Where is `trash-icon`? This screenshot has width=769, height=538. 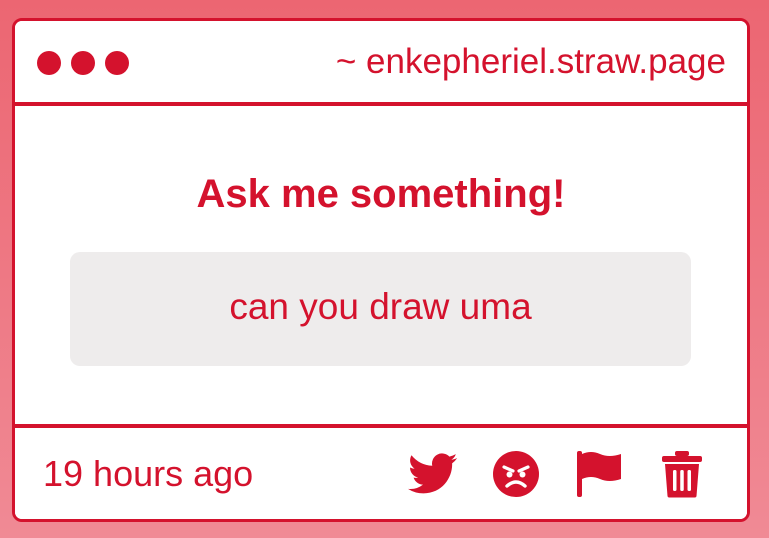 trash-icon is located at coordinates (682, 474).